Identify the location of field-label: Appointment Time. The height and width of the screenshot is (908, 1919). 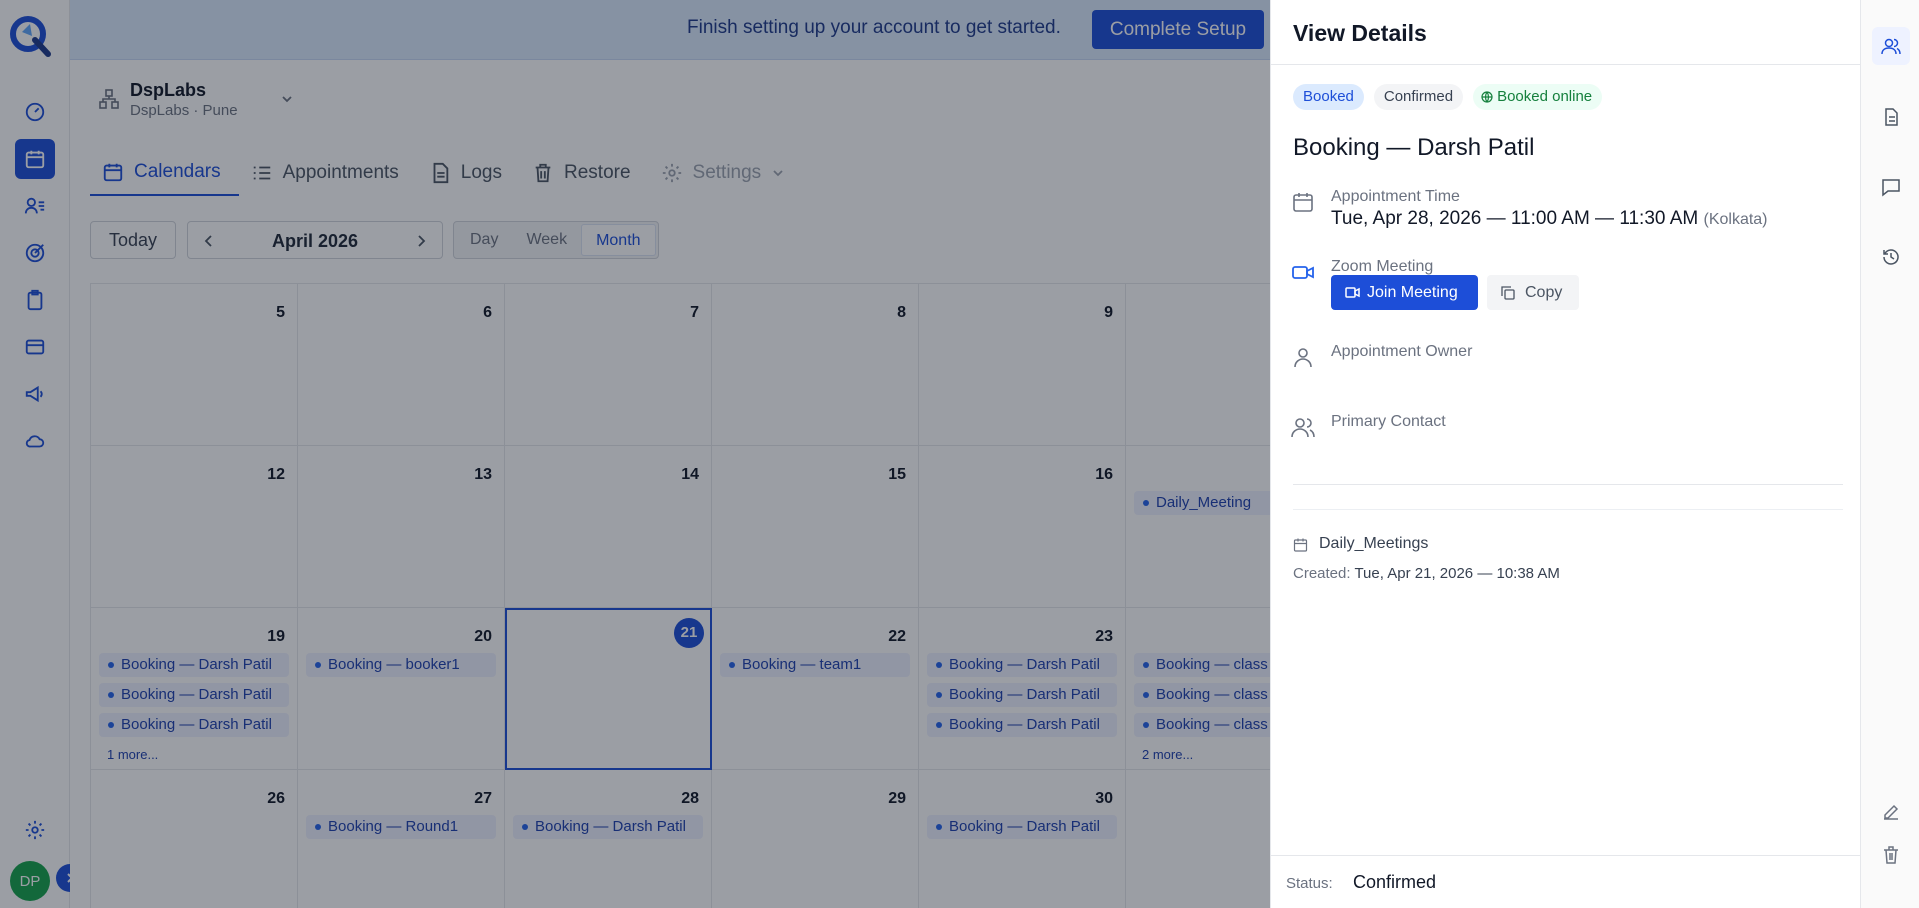
(1395, 196).